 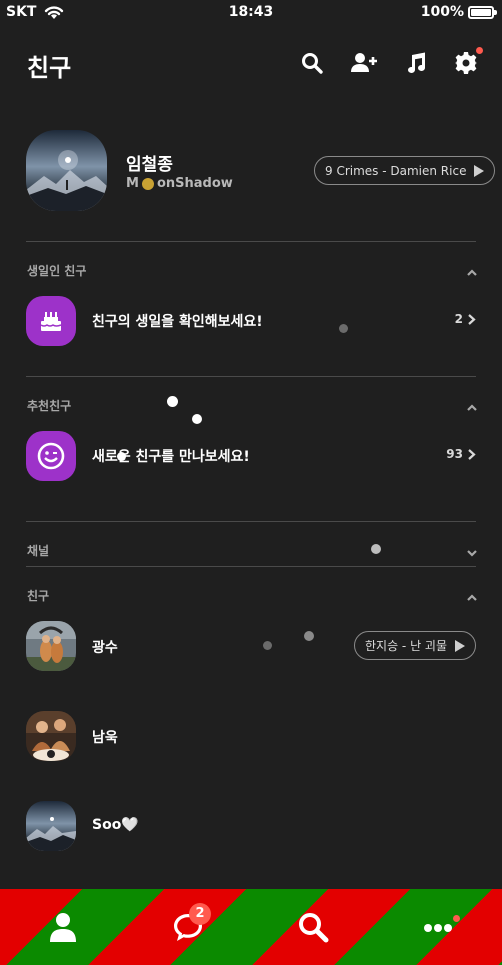 I want to click on chat-unread-badge: 2, so click(x=200, y=914).